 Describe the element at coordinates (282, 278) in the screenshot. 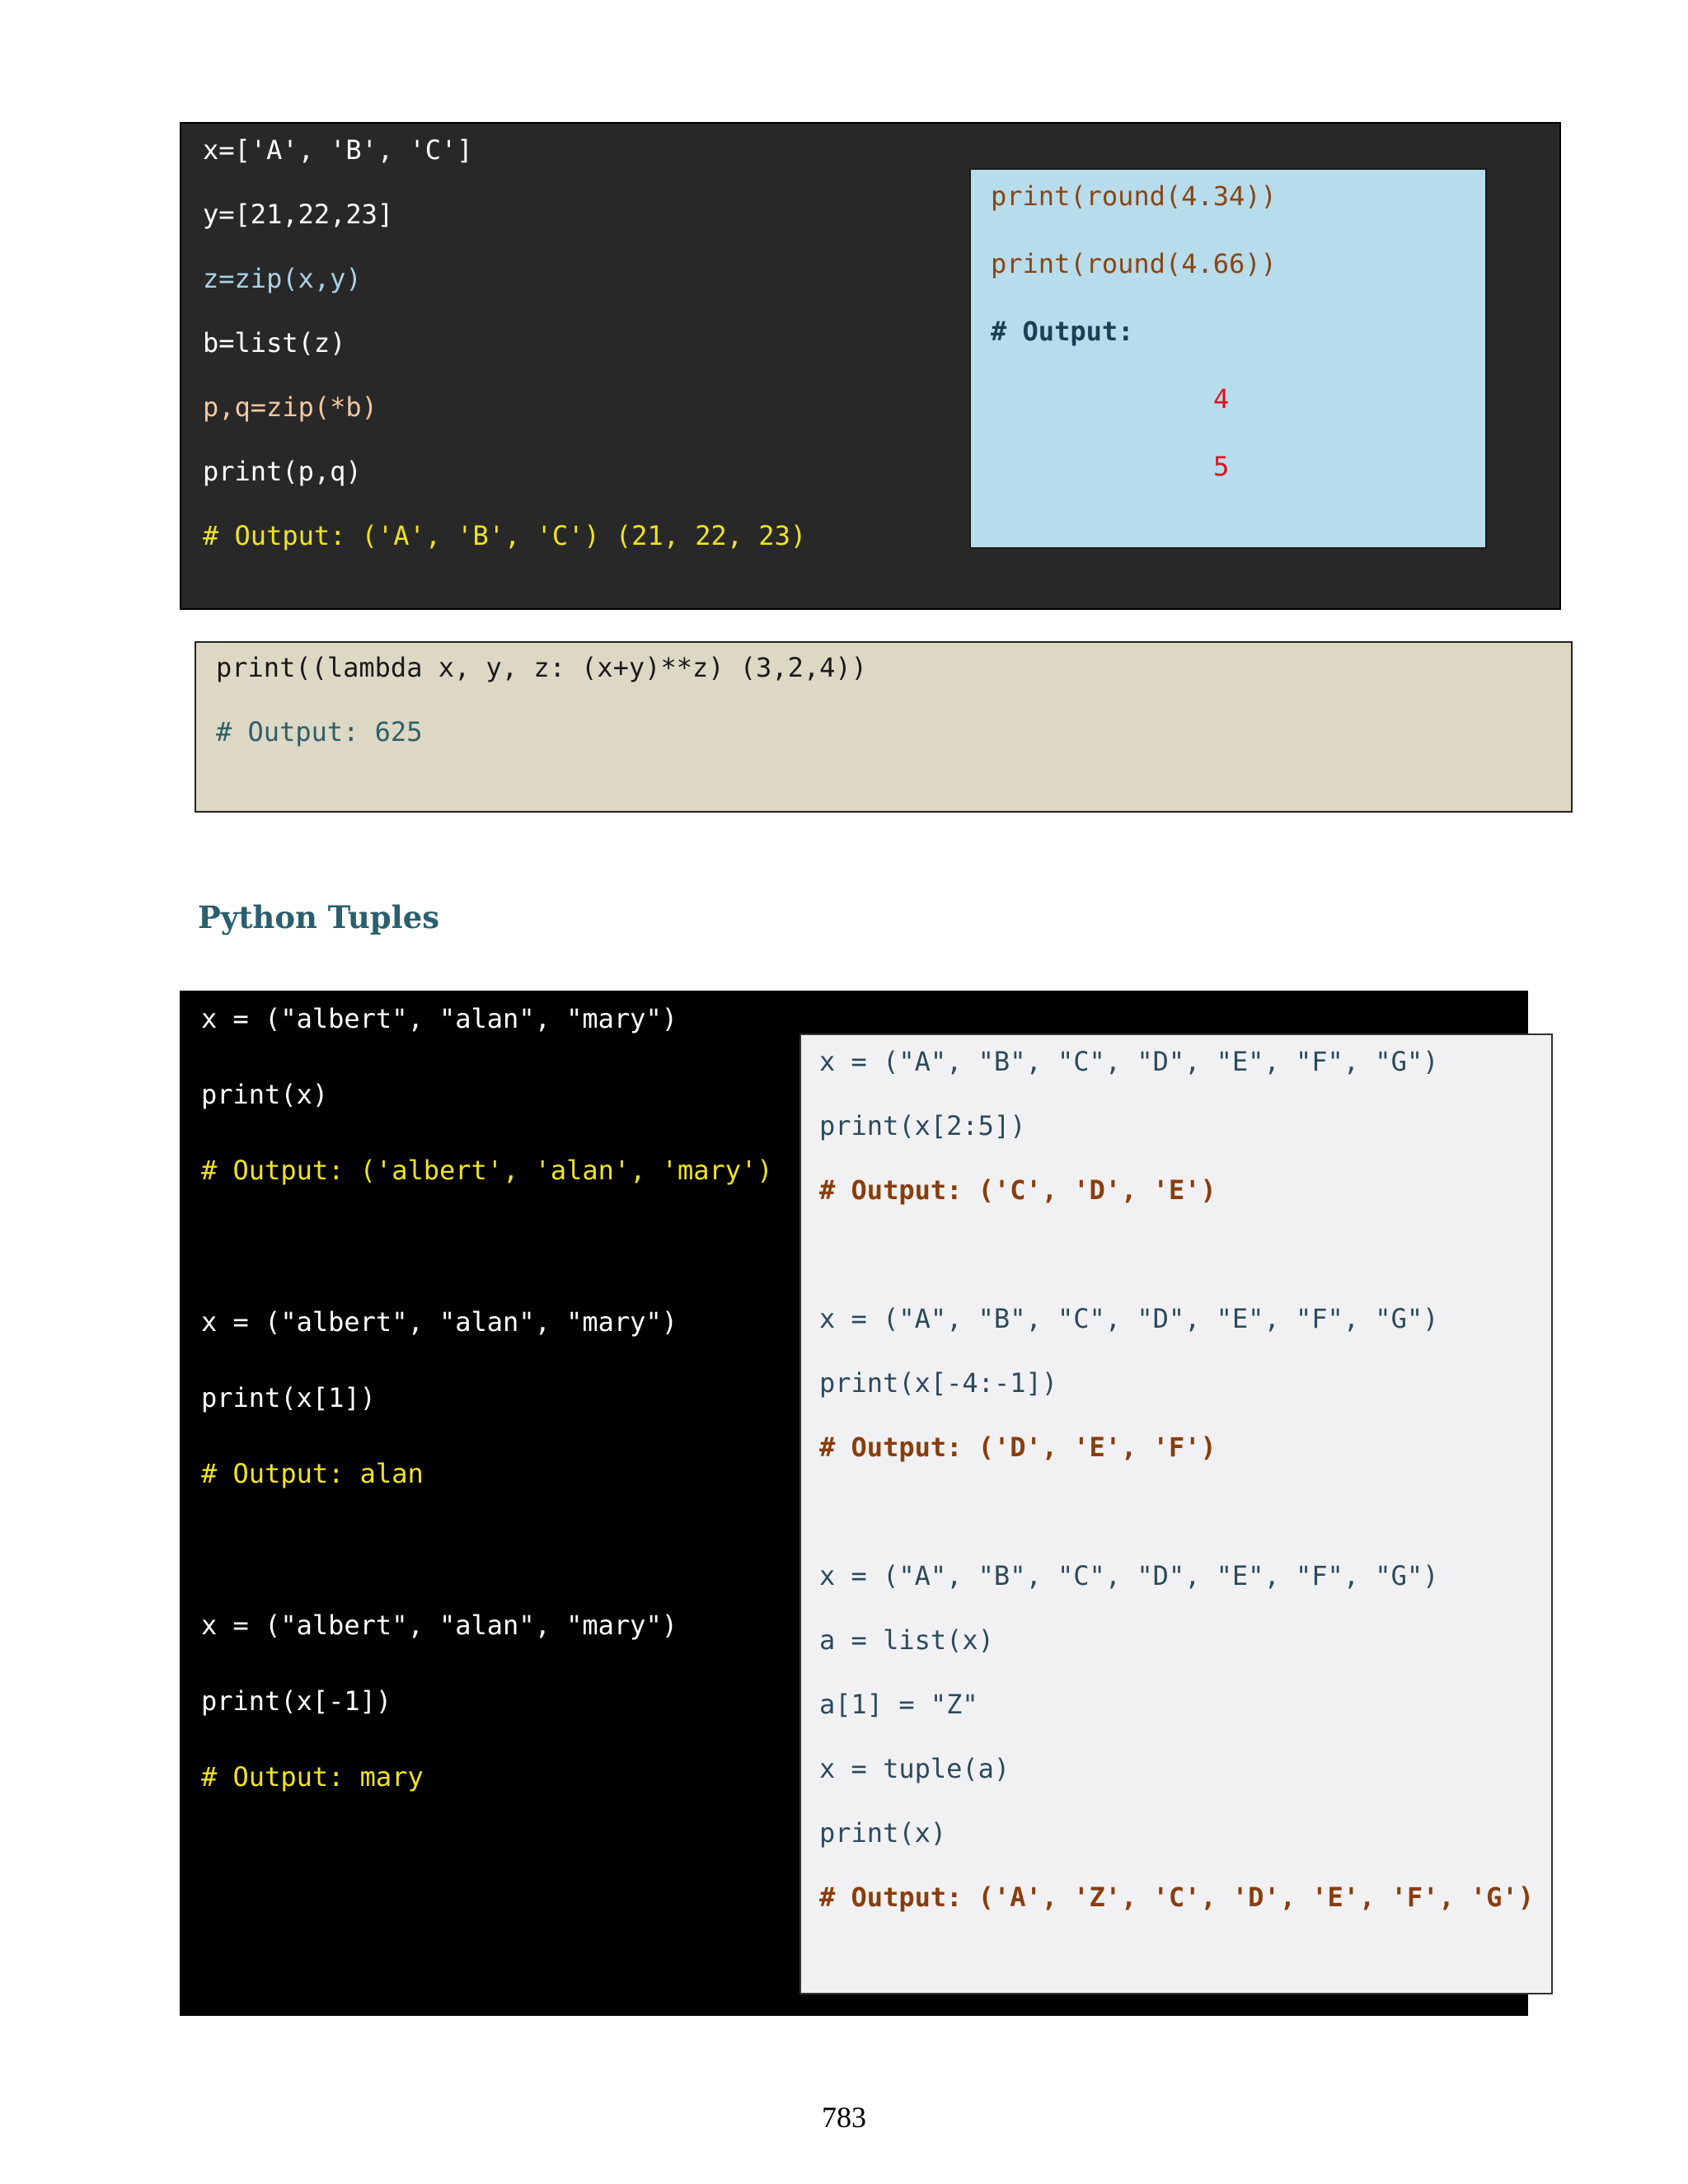

I see `code-line: z=zip(x,y)` at that location.